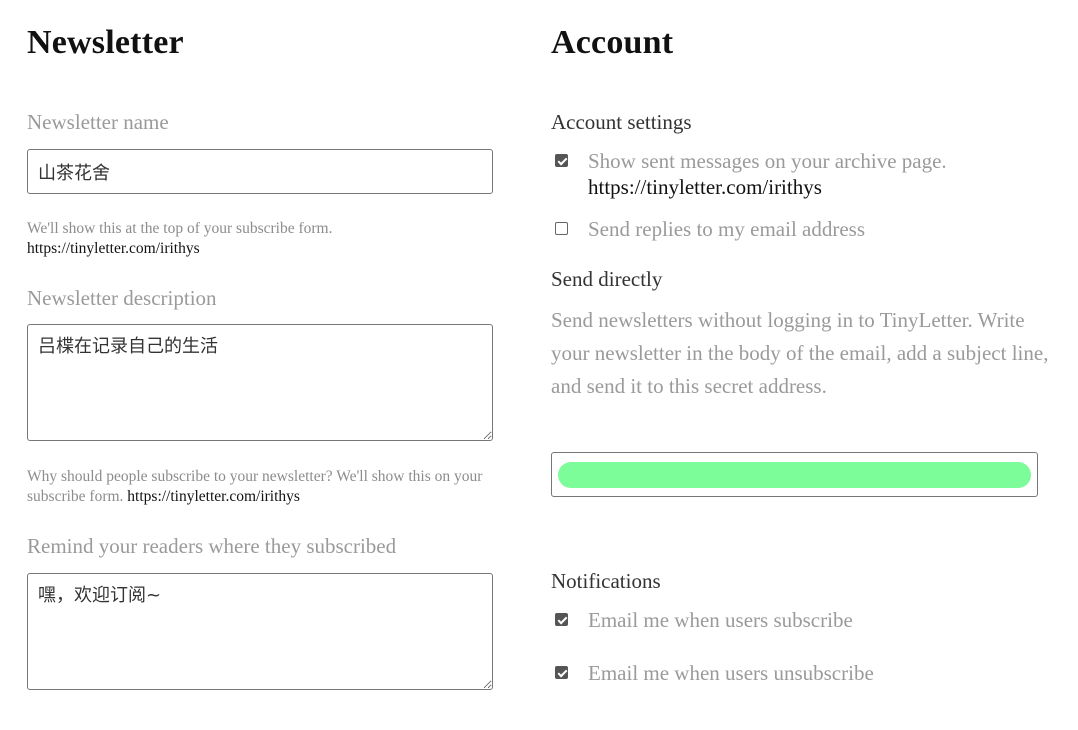 The image size is (1078, 730). Describe the element at coordinates (720, 620) in the screenshot. I see `notify-subscribe-label: Email me when users subscribe` at that location.